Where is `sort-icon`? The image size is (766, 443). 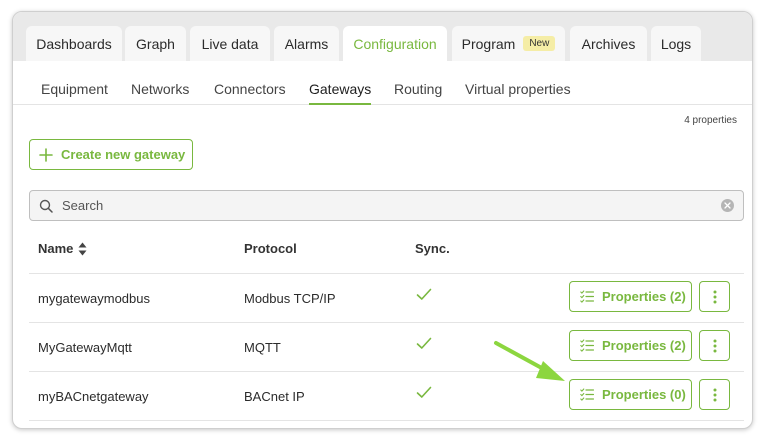
sort-icon is located at coordinates (82, 249).